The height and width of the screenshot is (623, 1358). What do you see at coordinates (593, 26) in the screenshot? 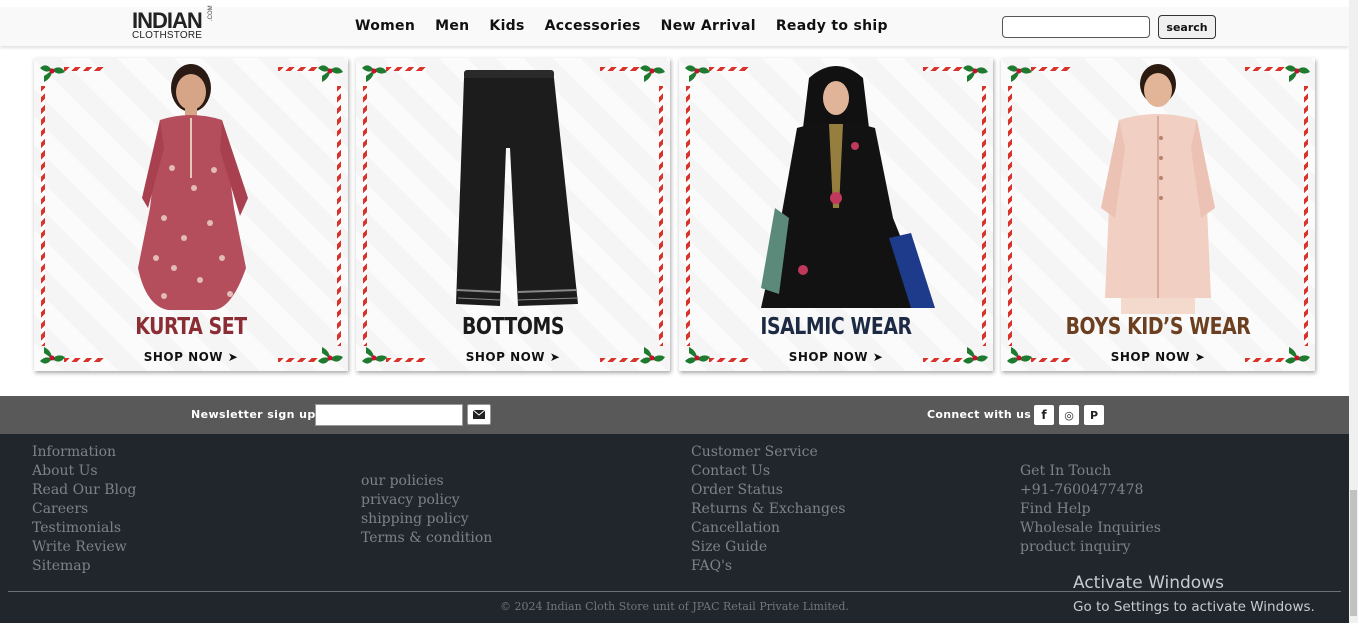
I see `nav-accessories: Accessories` at bounding box center [593, 26].